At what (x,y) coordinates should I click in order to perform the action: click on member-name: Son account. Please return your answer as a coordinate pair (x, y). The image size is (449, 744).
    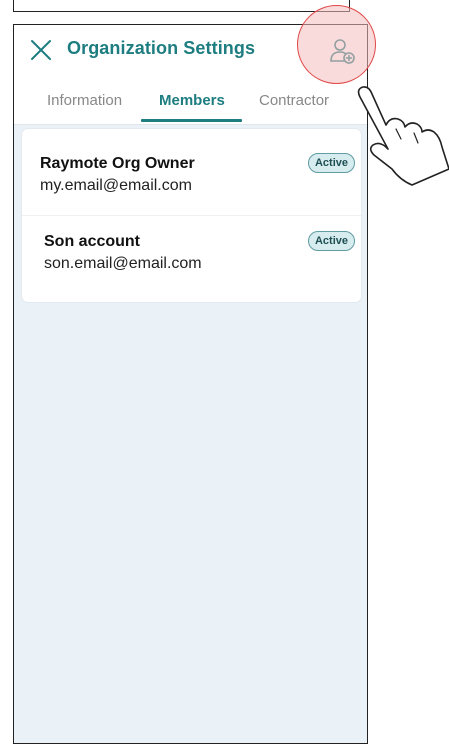
    Looking at the image, I should click on (92, 241).